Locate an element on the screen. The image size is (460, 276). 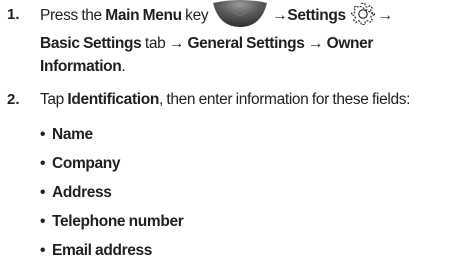
field-company: Company is located at coordinates (86, 163).